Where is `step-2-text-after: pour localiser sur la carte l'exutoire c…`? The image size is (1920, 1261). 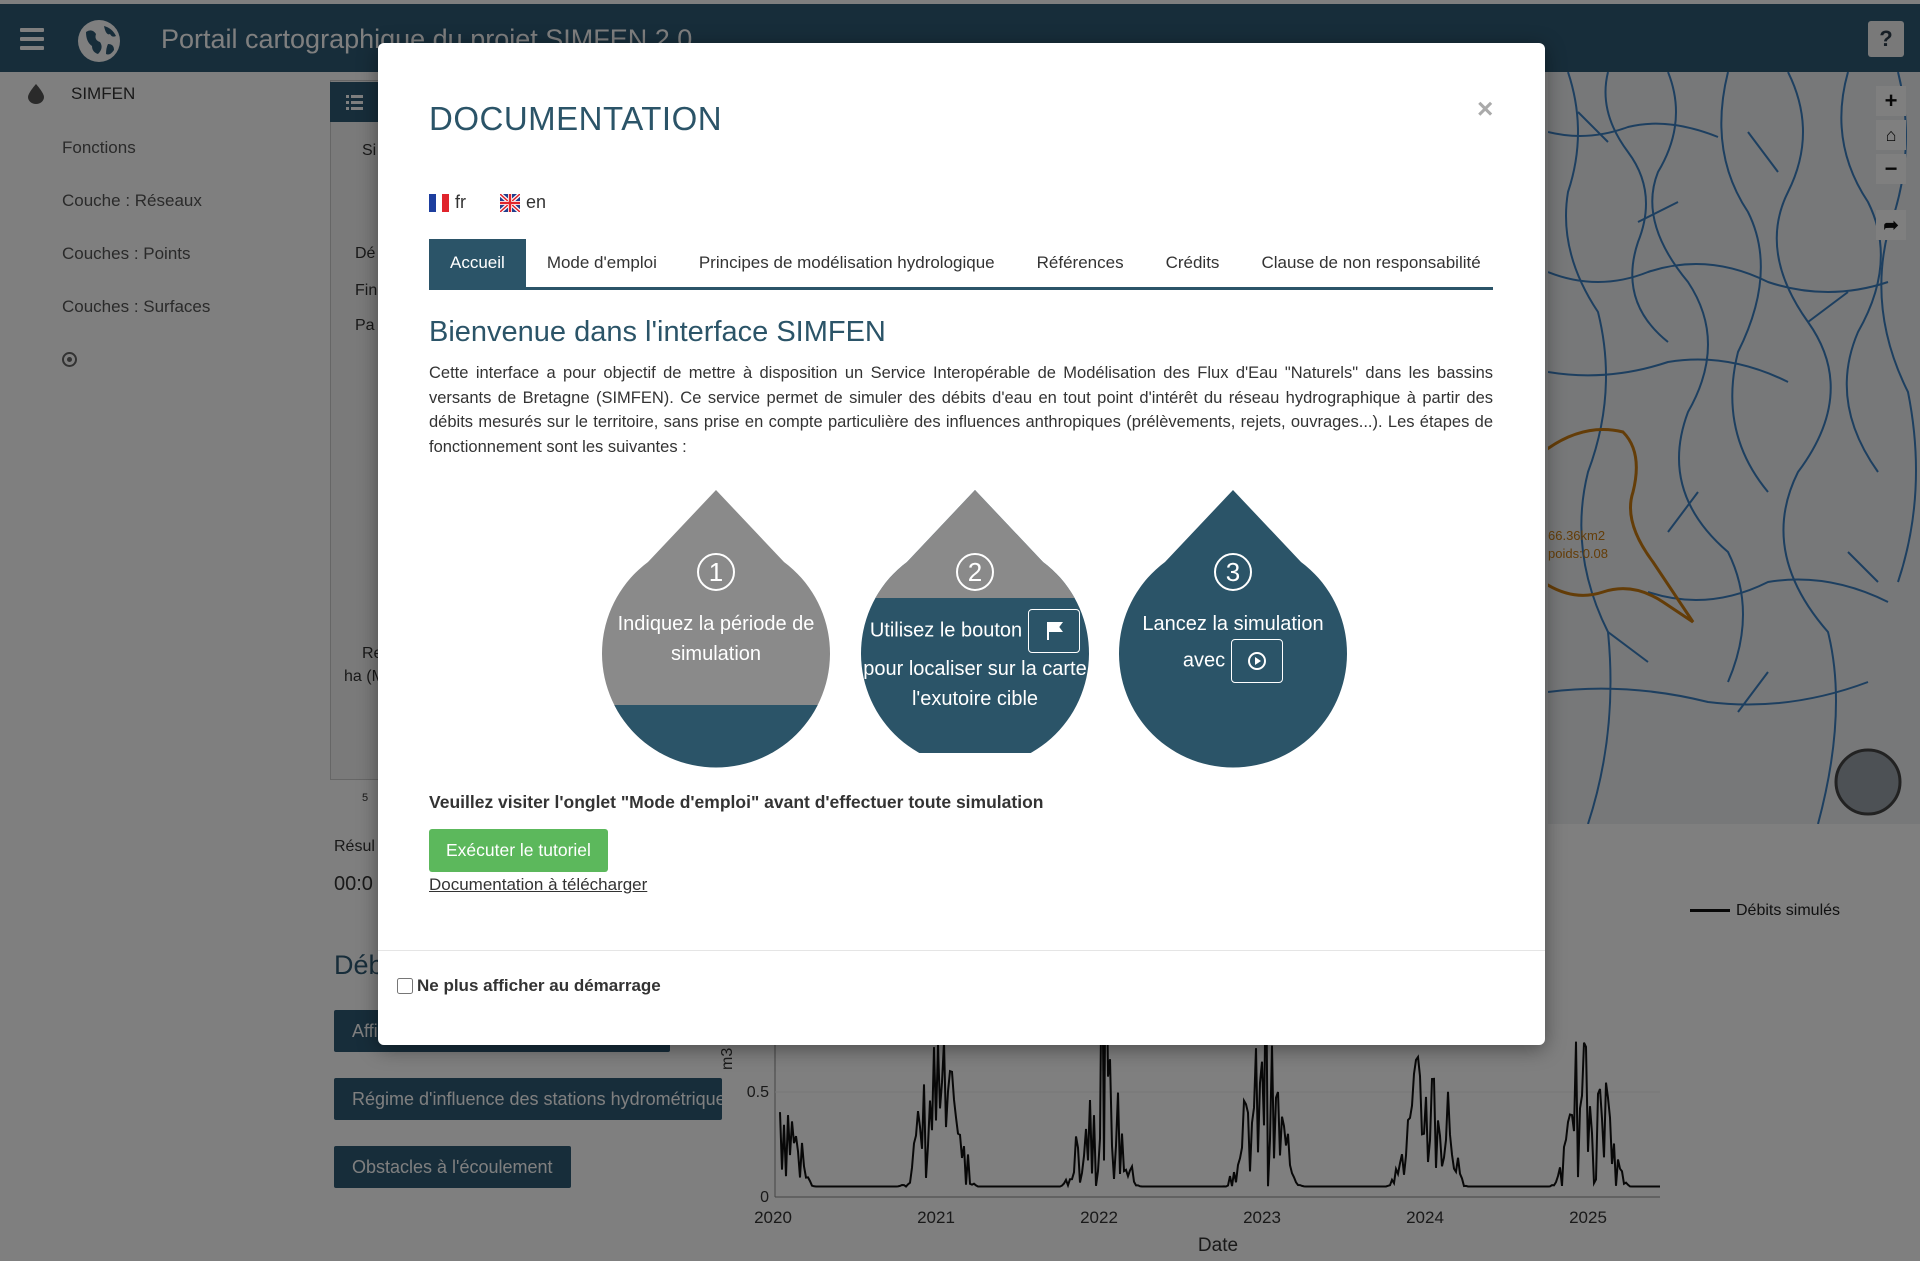 step-2-text-after: pour localiser sur la carte l'exutoire c… is located at coordinates (975, 684).